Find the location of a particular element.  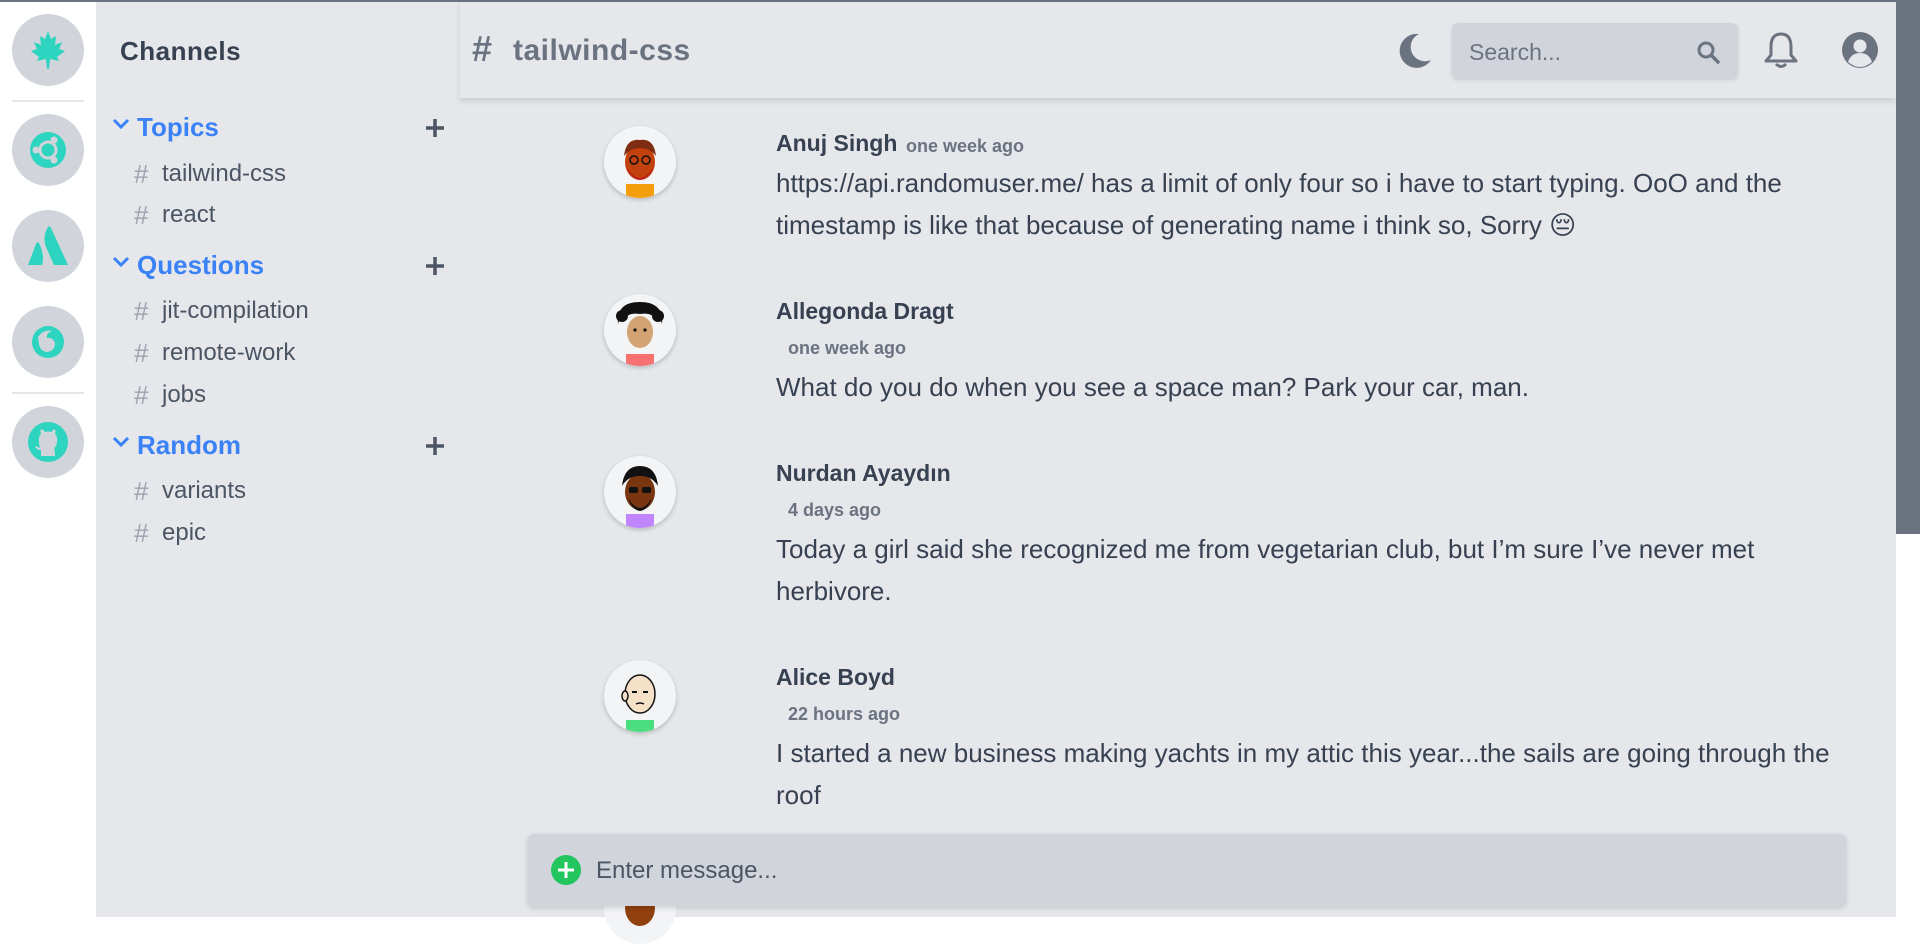

message-composer is located at coordinates (1187, 870).